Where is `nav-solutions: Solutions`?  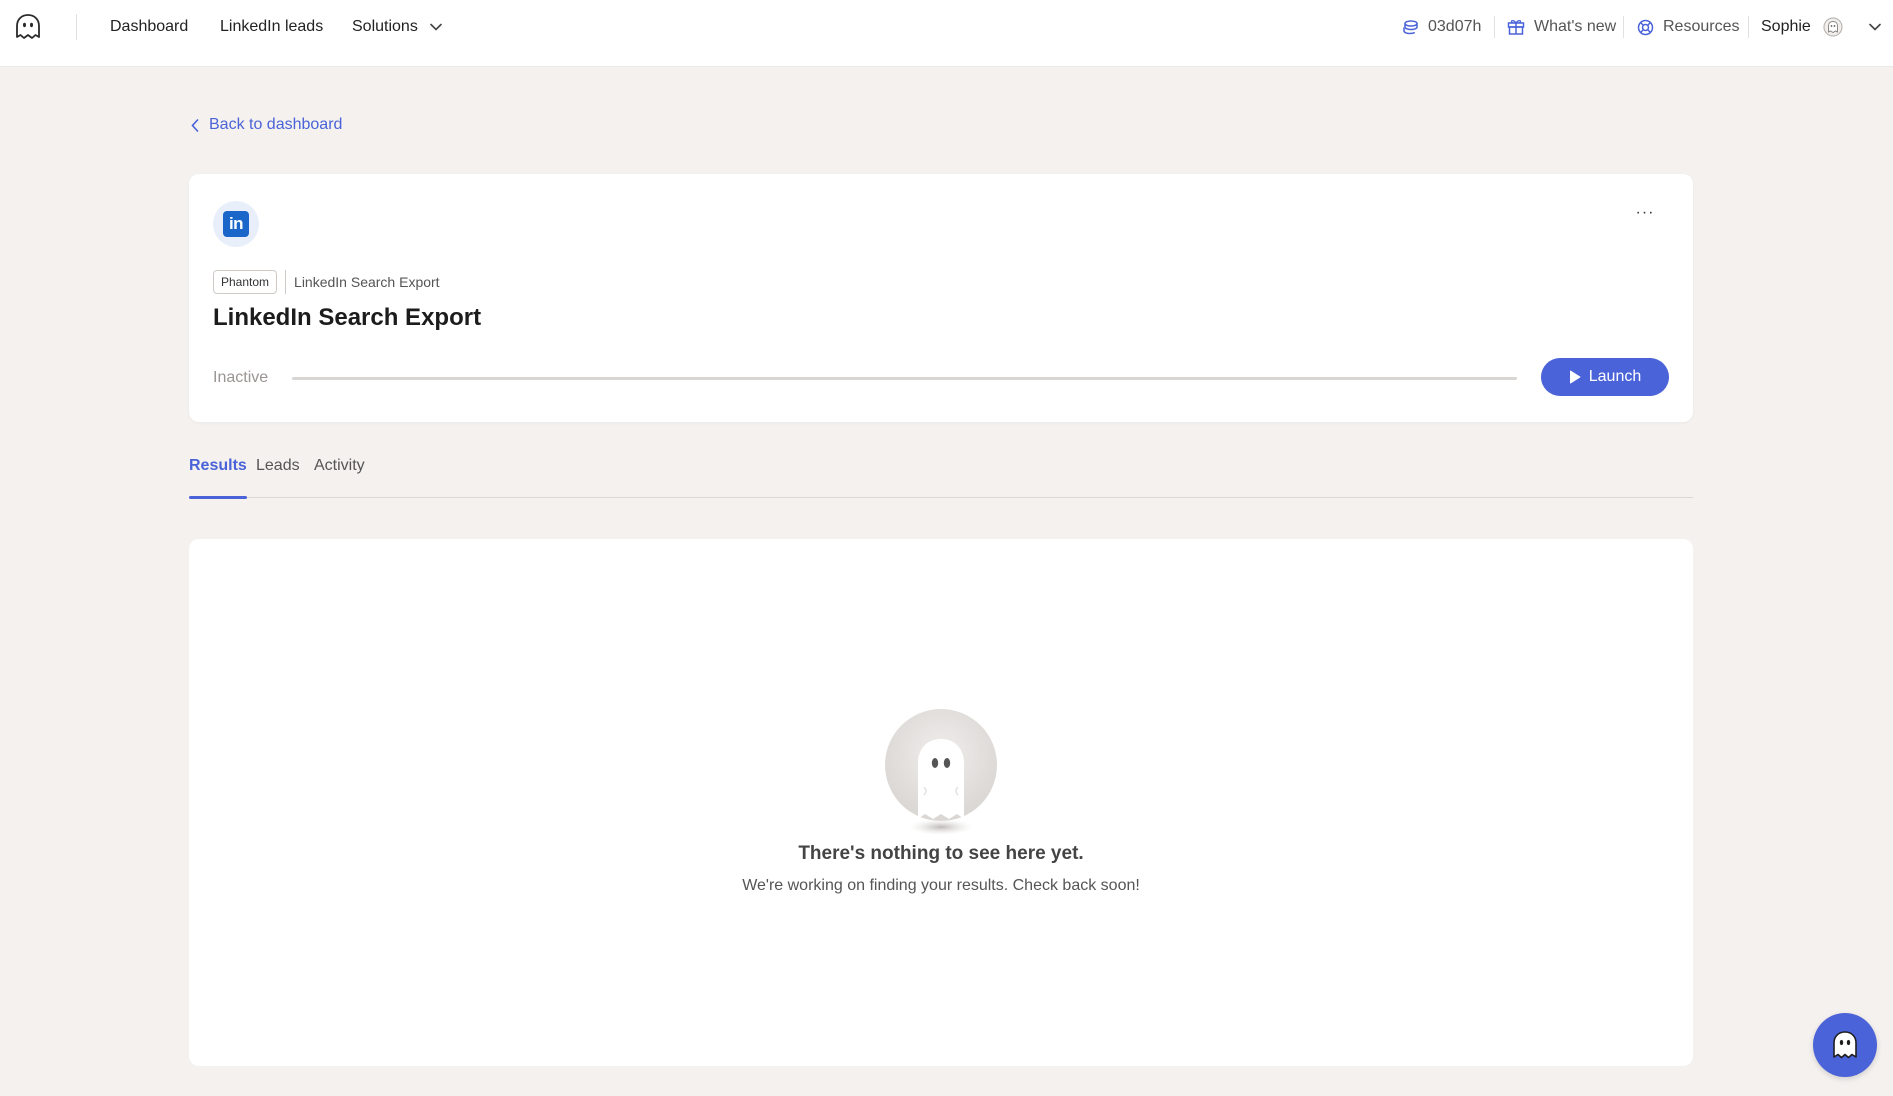 nav-solutions: Solutions is located at coordinates (397, 27).